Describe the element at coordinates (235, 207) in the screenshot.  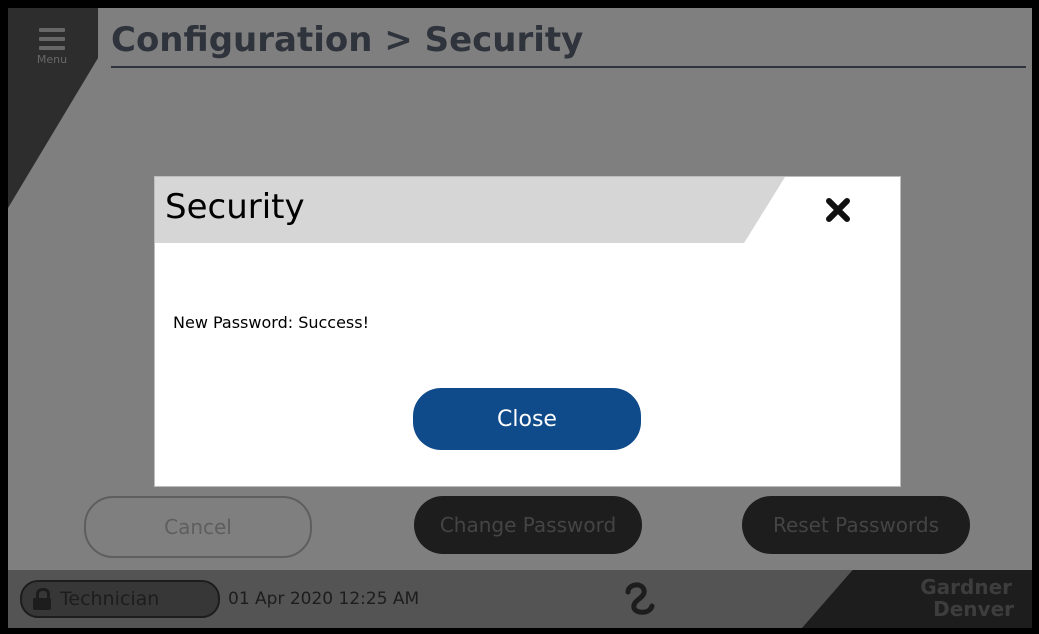
I see `dialog-title: Security` at that location.